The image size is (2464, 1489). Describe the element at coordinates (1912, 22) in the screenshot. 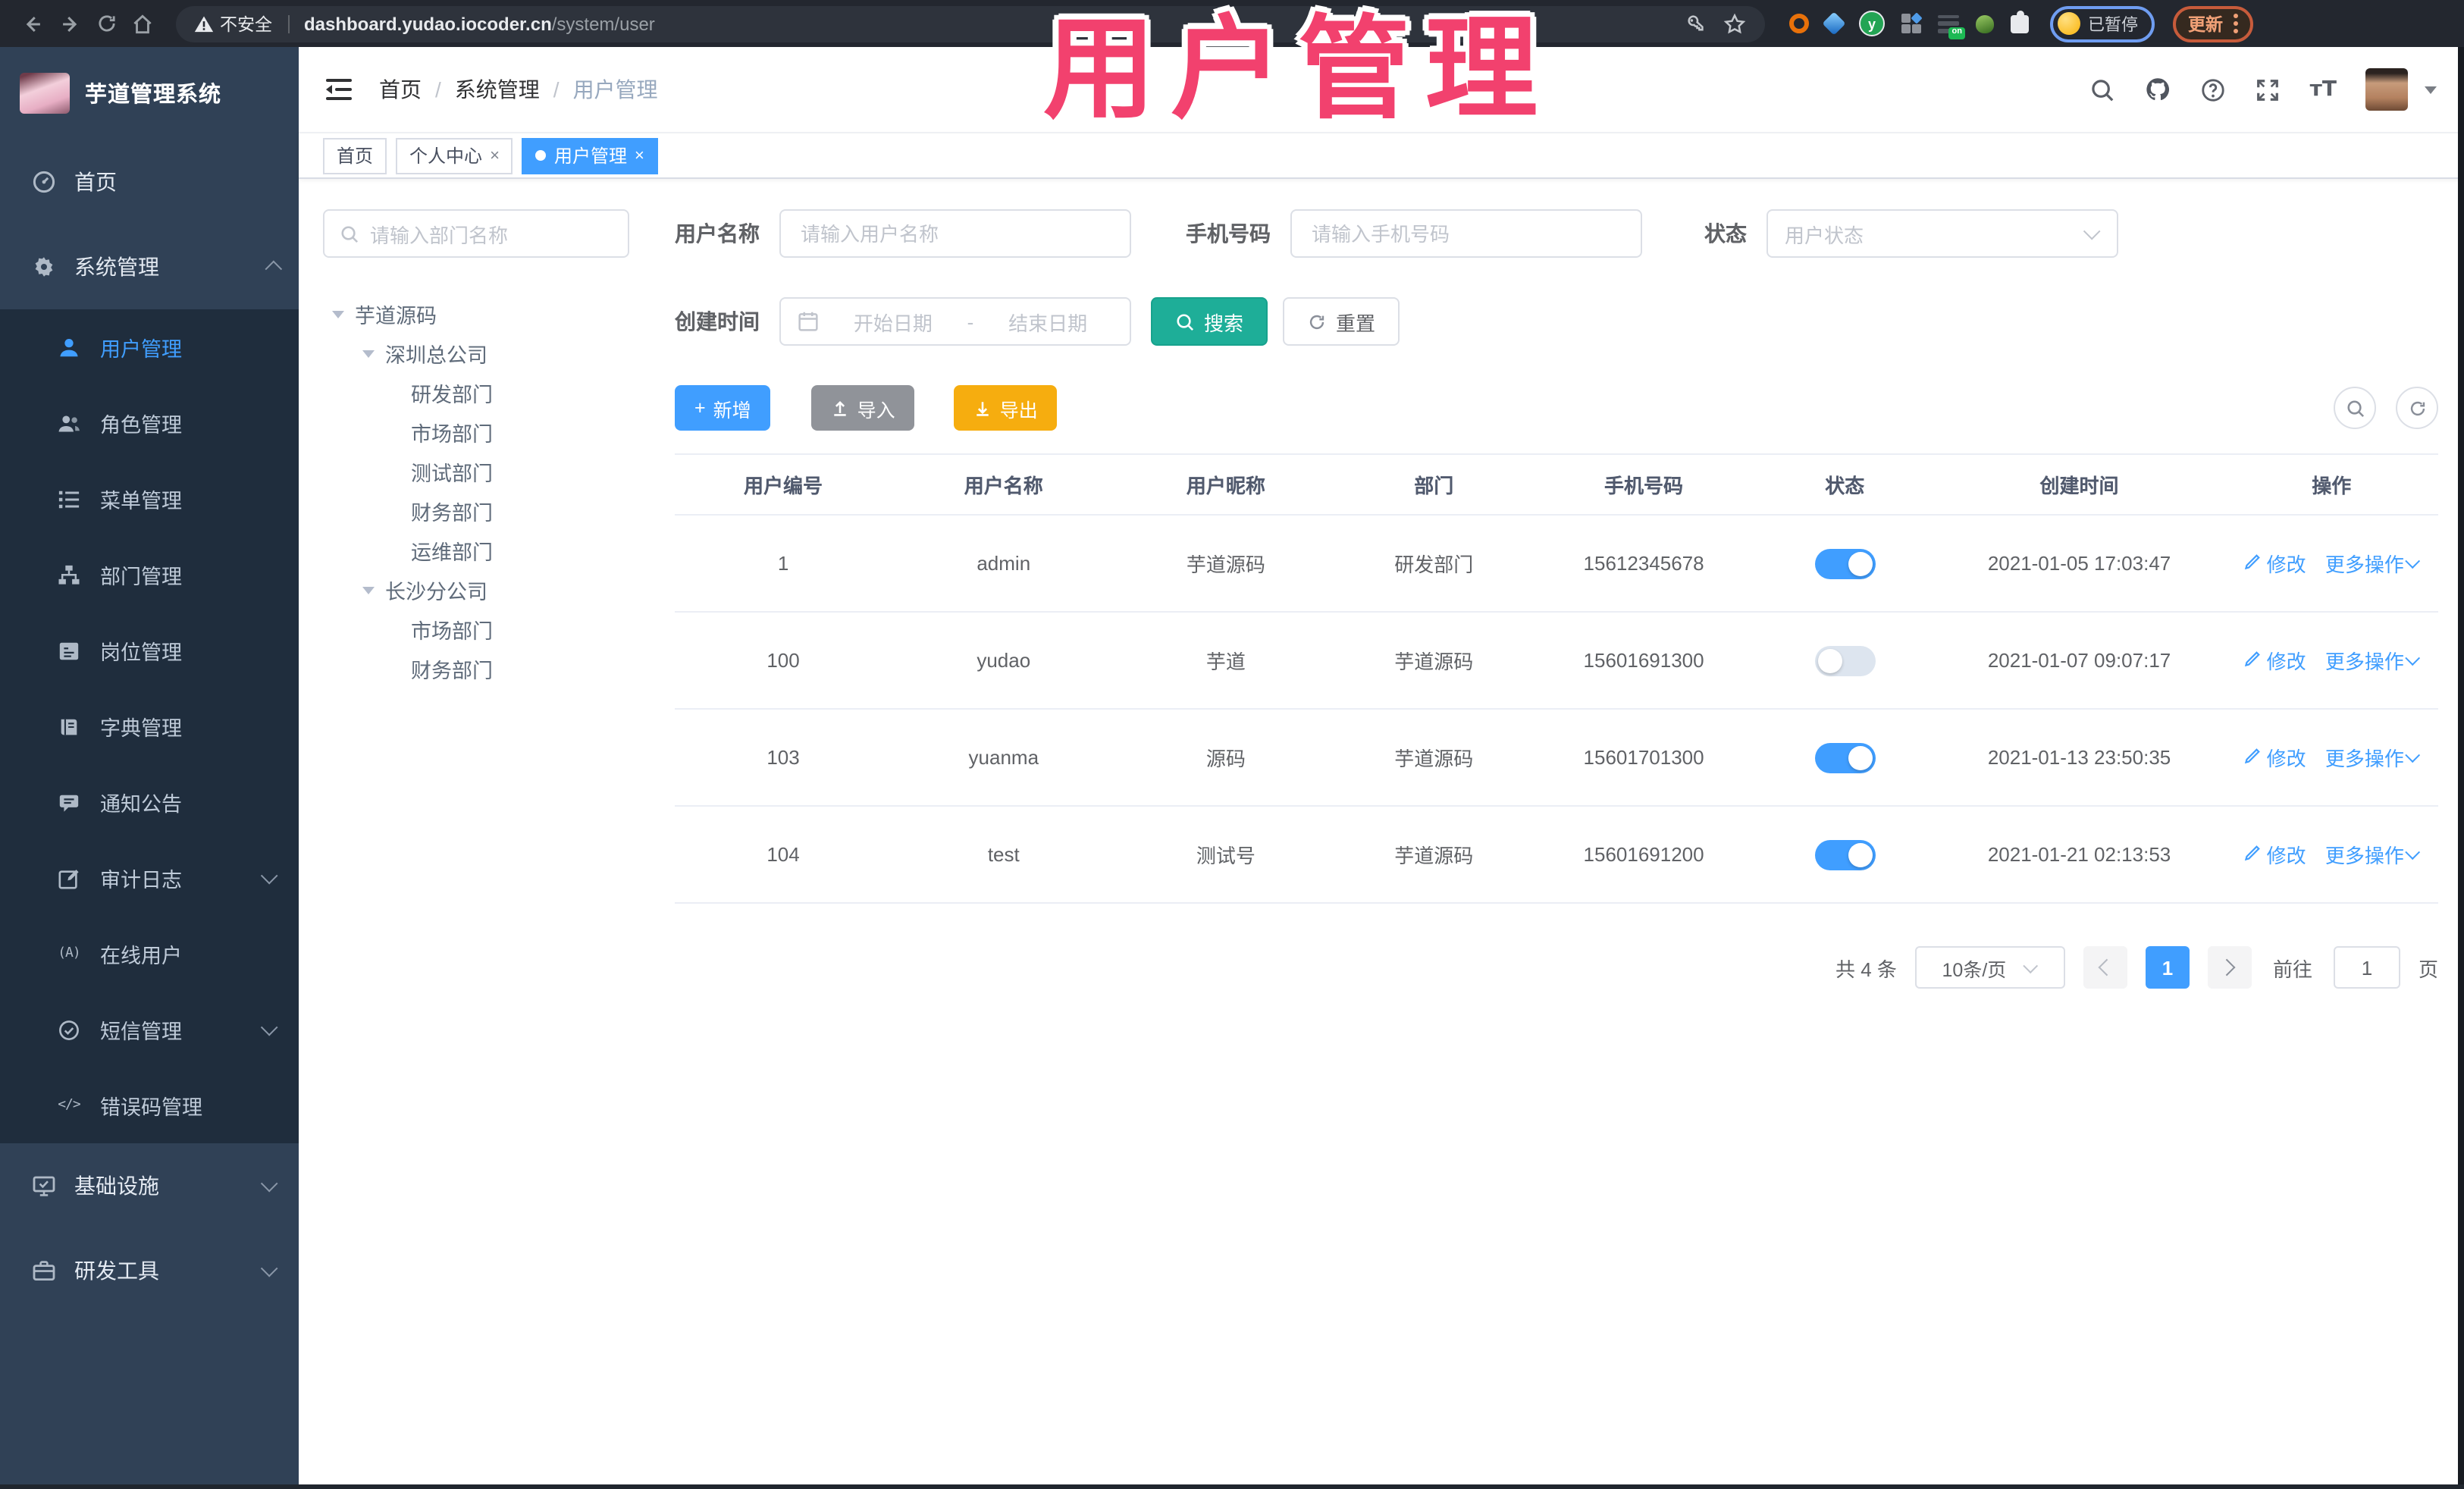

I see `extension-grid-icon` at that location.